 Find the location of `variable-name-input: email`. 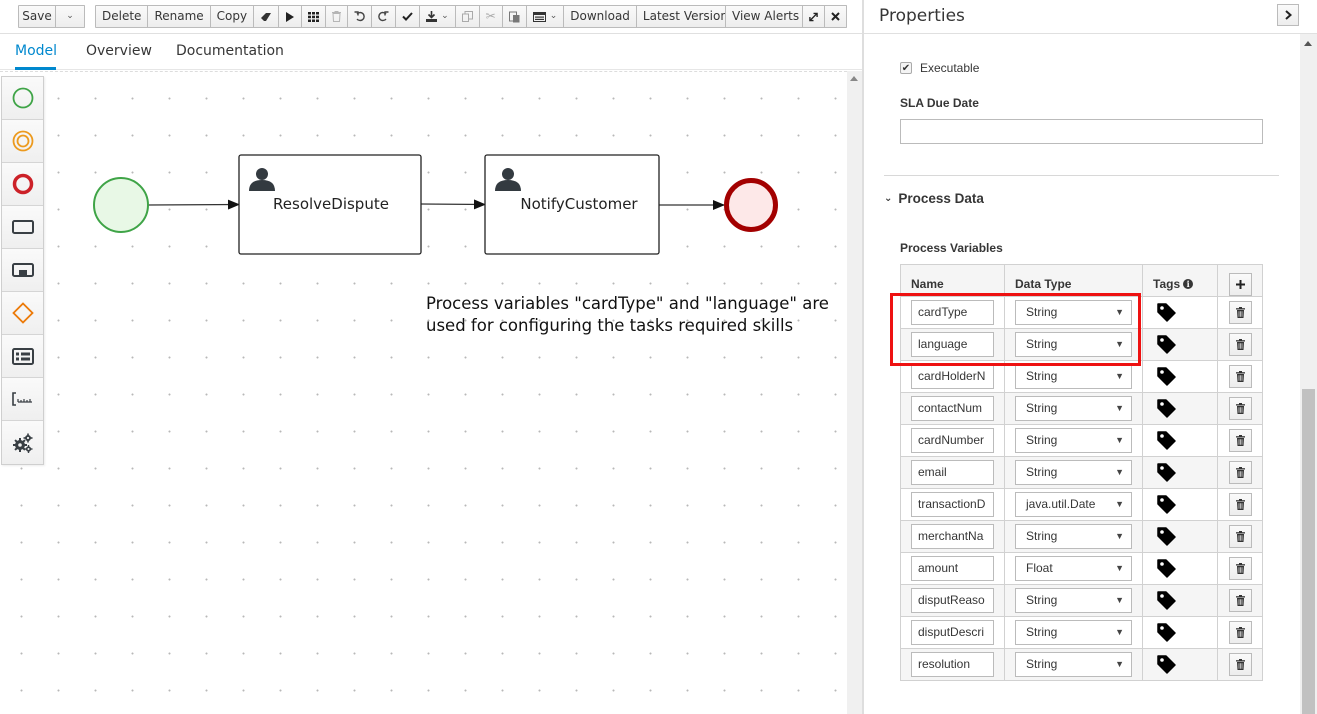

variable-name-input: email is located at coordinates (952, 472).